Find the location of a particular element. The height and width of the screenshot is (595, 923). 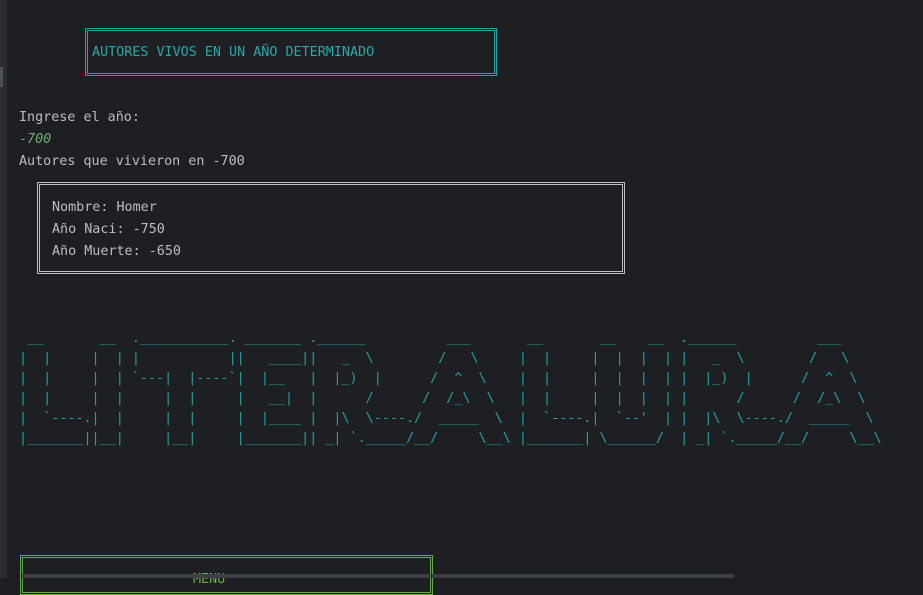

result-summary: Autores que vivieron en -700 is located at coordinates (132, 161).